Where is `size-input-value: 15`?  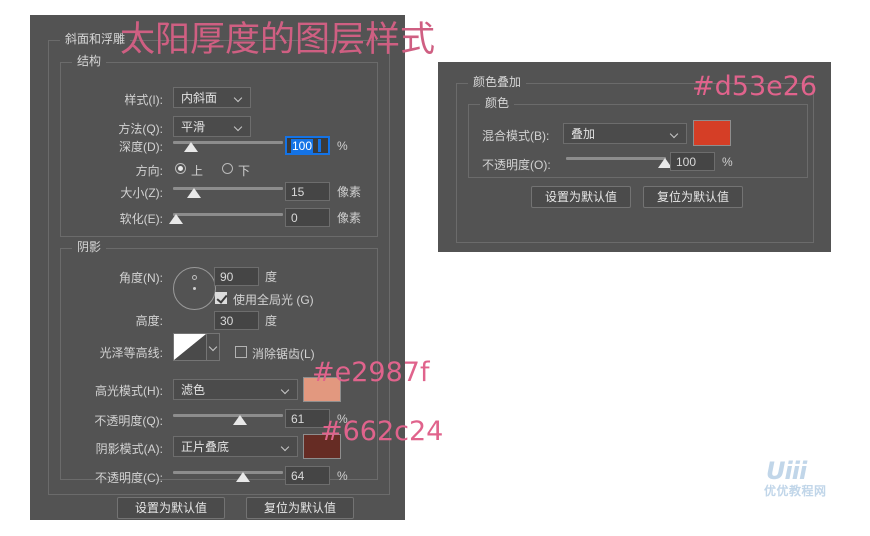
size-input-value: 15 is located at coordinates (298, 192).